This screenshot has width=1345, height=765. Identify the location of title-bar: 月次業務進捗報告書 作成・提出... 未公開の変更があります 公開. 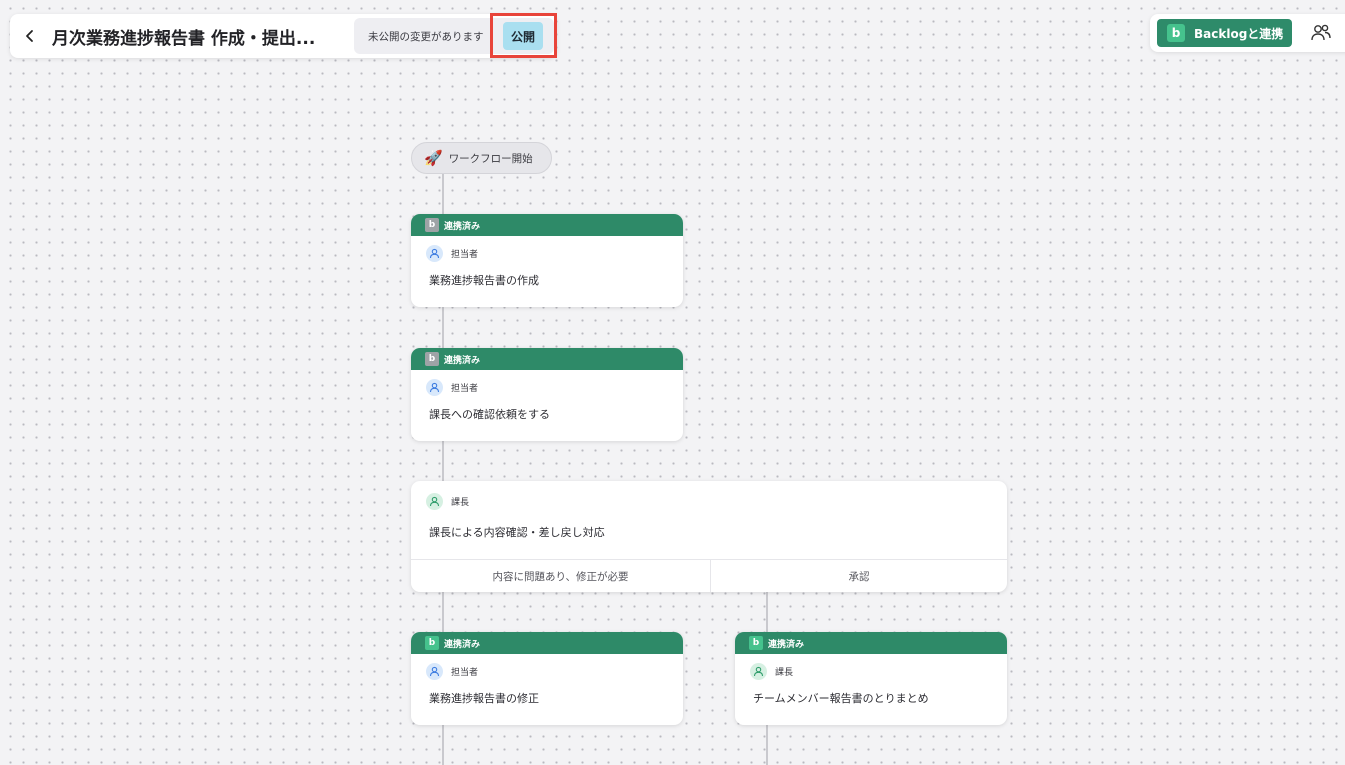
(283, 35).